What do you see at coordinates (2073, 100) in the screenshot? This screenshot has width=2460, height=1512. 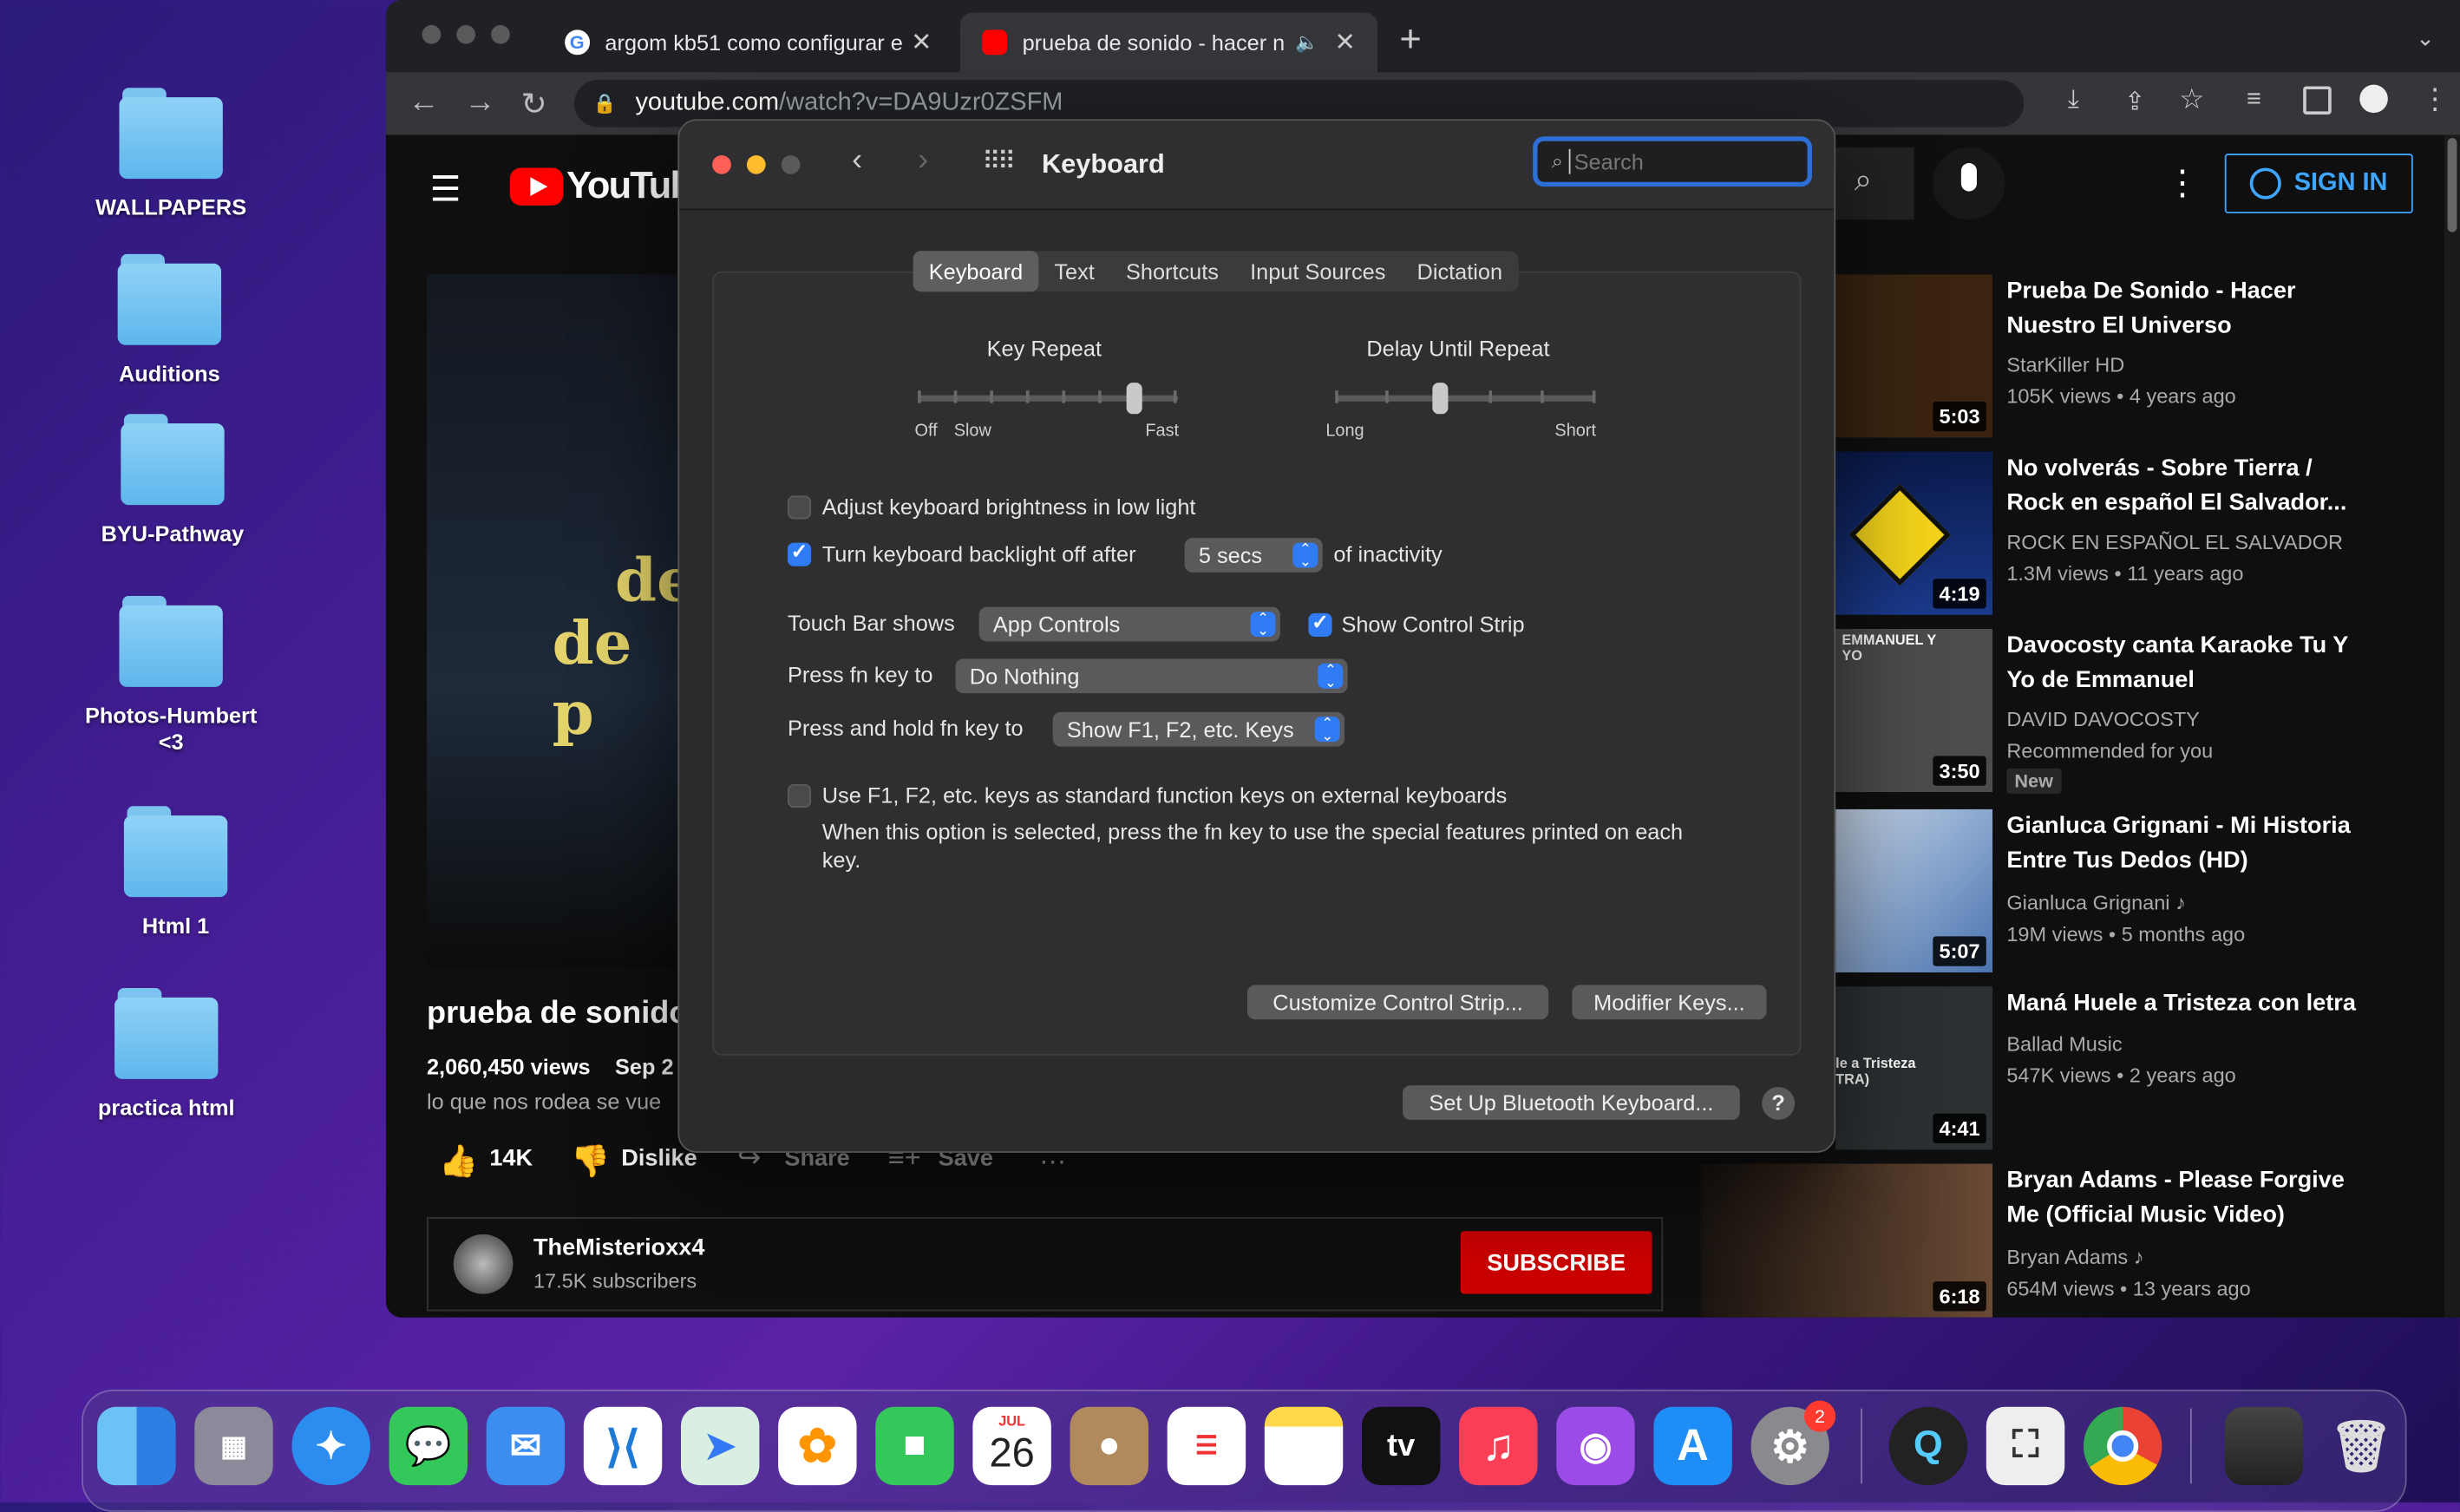 I see `install-icon: ⤓` at bounding box center [2073, 100].